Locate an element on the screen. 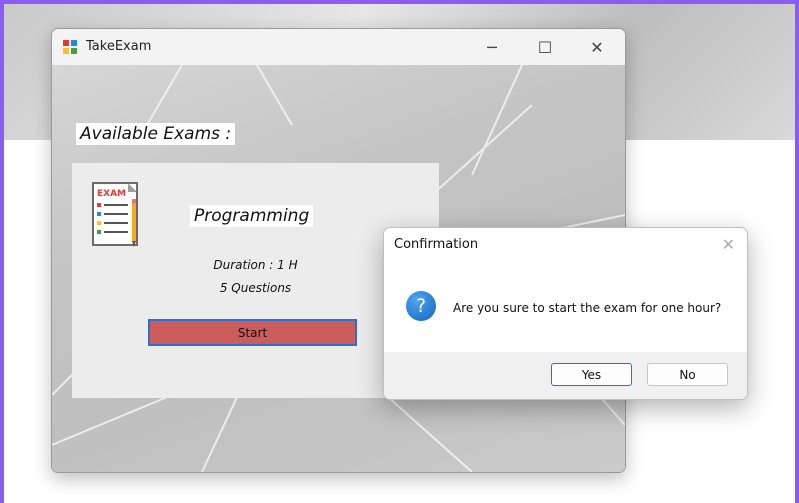  dialog-button-bar: Yes No is located at coordinates (565, 375).